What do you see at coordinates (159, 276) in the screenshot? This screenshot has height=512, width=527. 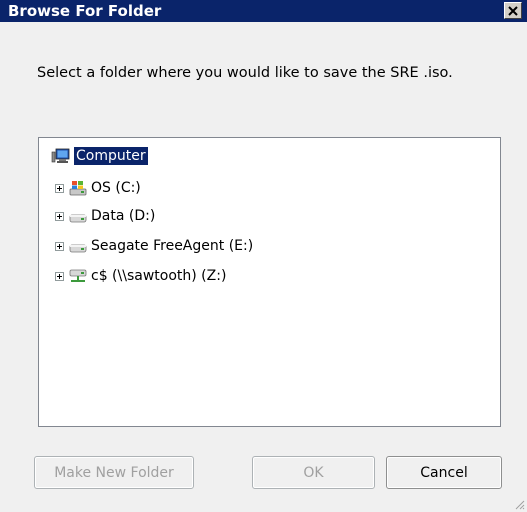 I see `tree-node-label: c$ (\\sawtooth) (Z:)` at bounding box center [159, 276].